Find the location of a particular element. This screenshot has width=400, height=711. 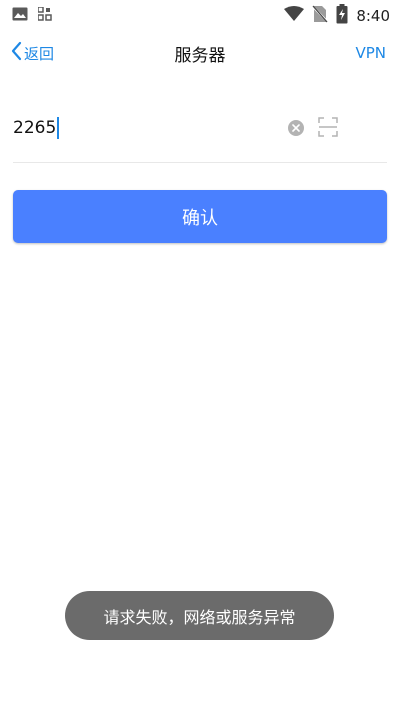

battery-charging-icon is located at coordinates (342, 16).